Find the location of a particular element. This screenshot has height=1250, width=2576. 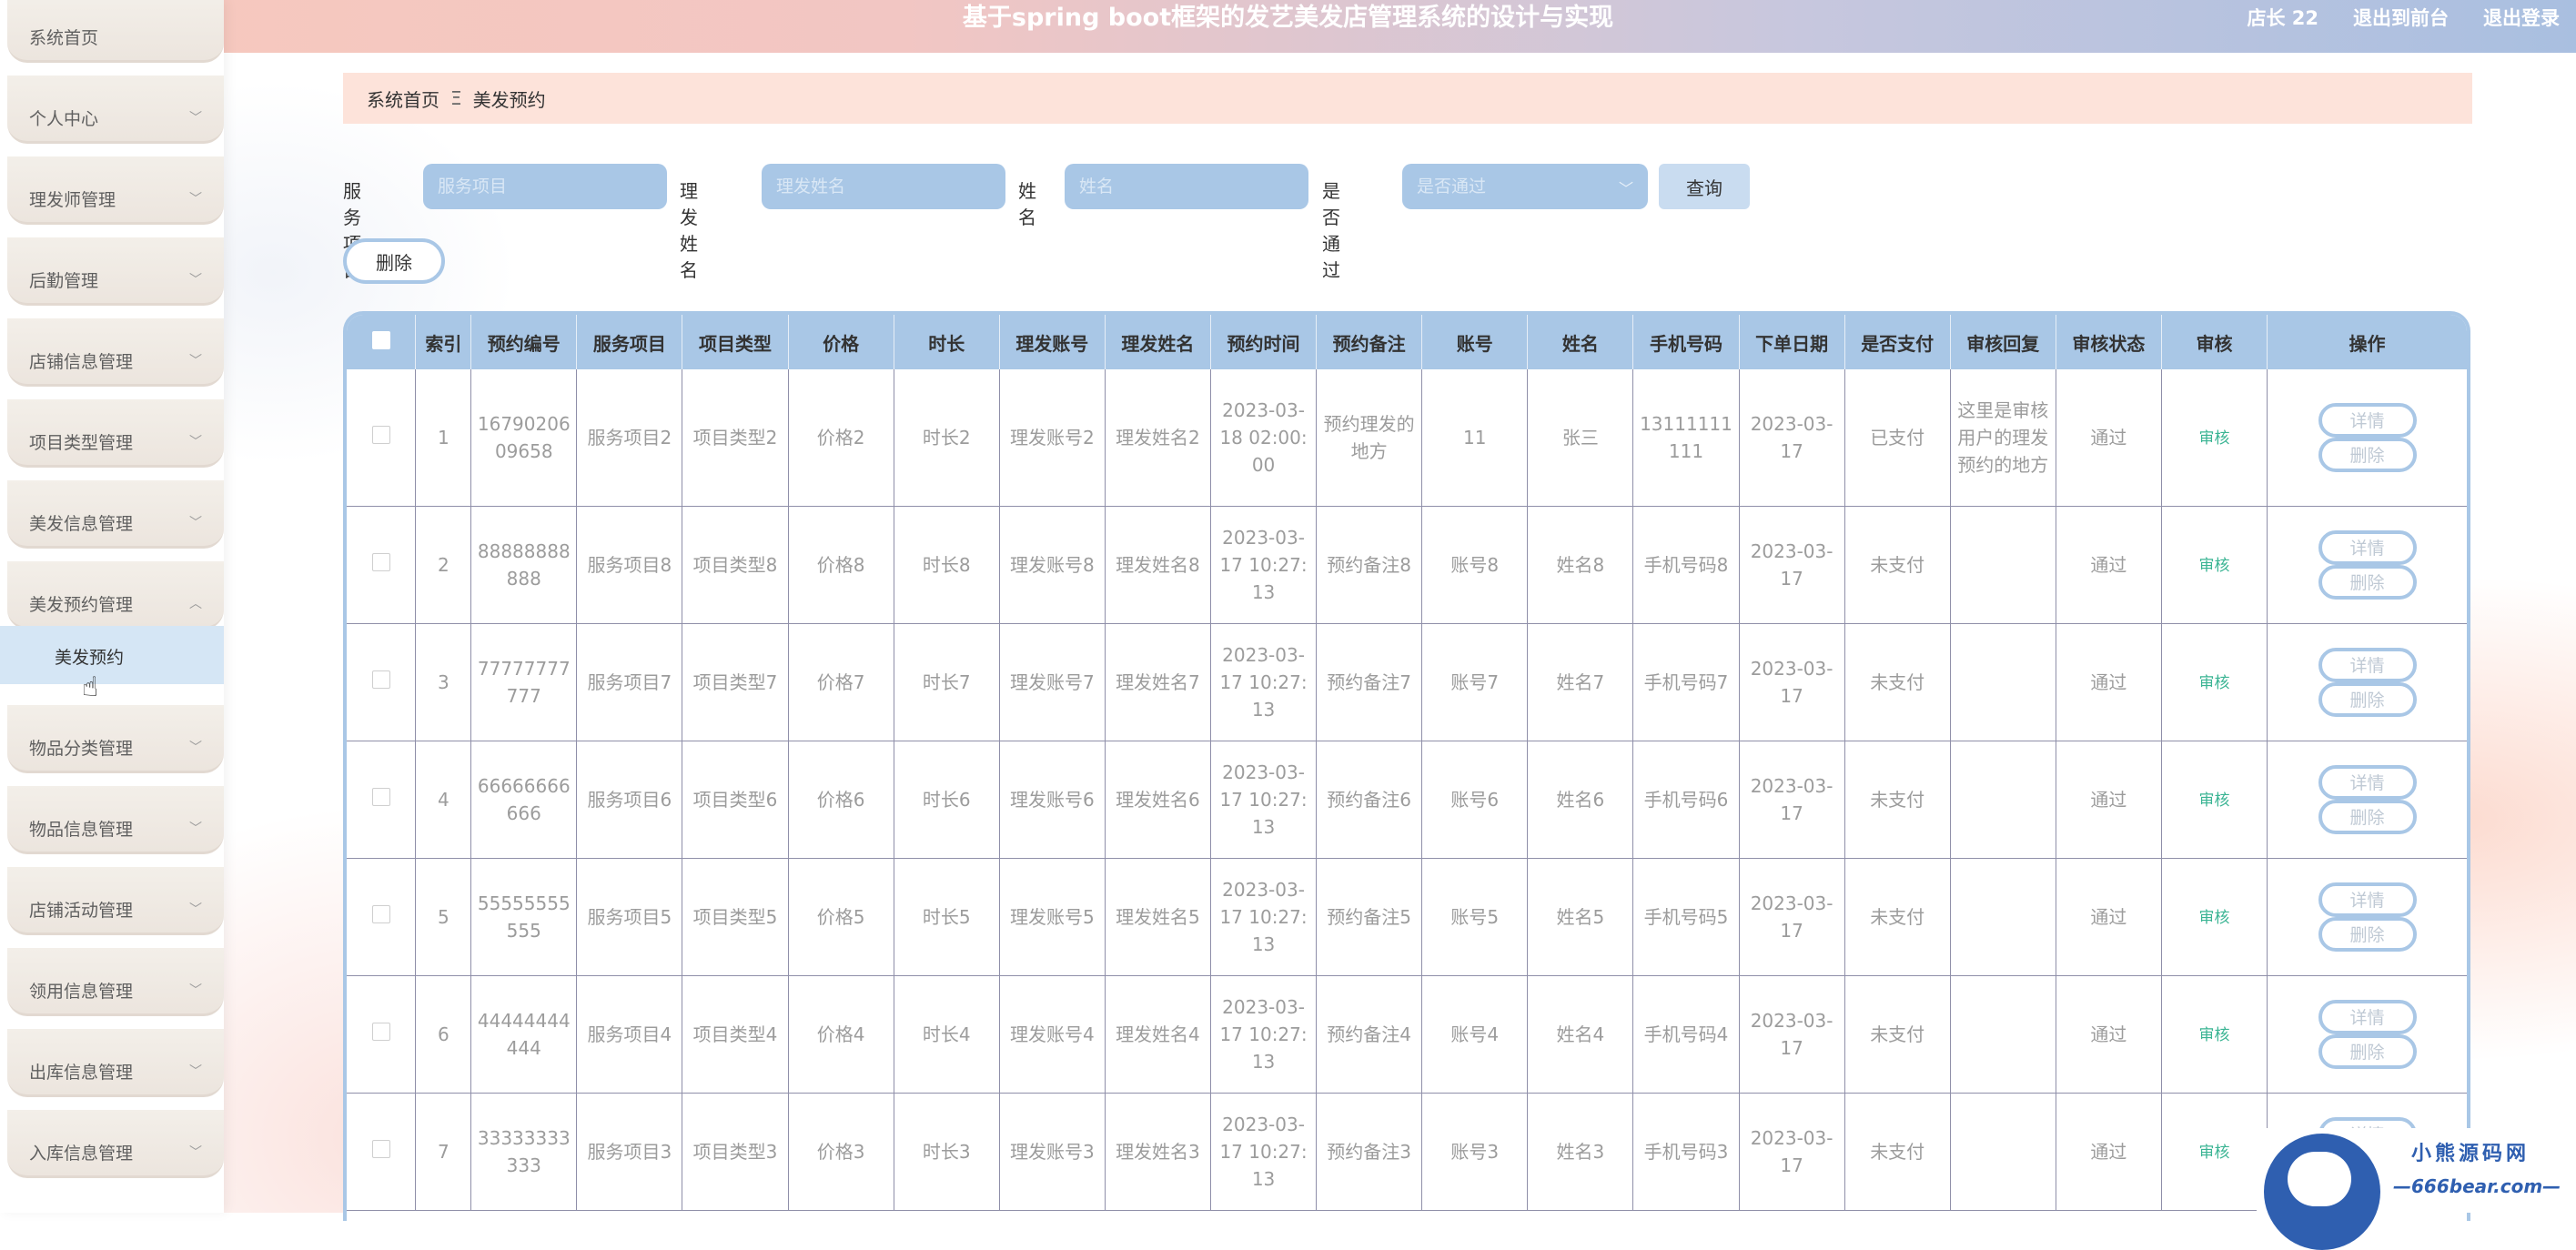

sidebar-item-appointment: 美发预约管理 ︿ is located at coordinates (115, 595).